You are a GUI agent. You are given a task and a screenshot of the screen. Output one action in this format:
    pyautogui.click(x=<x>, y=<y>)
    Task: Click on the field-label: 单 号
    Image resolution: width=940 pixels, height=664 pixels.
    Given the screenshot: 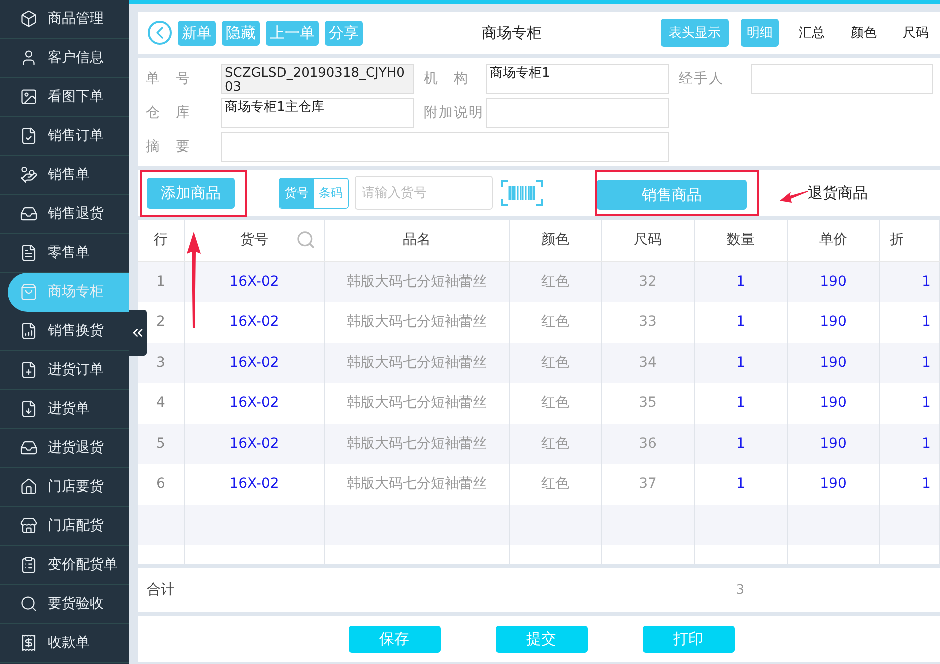 What is the action you would take?
    pyautogui.click(x=169, y=79)
    